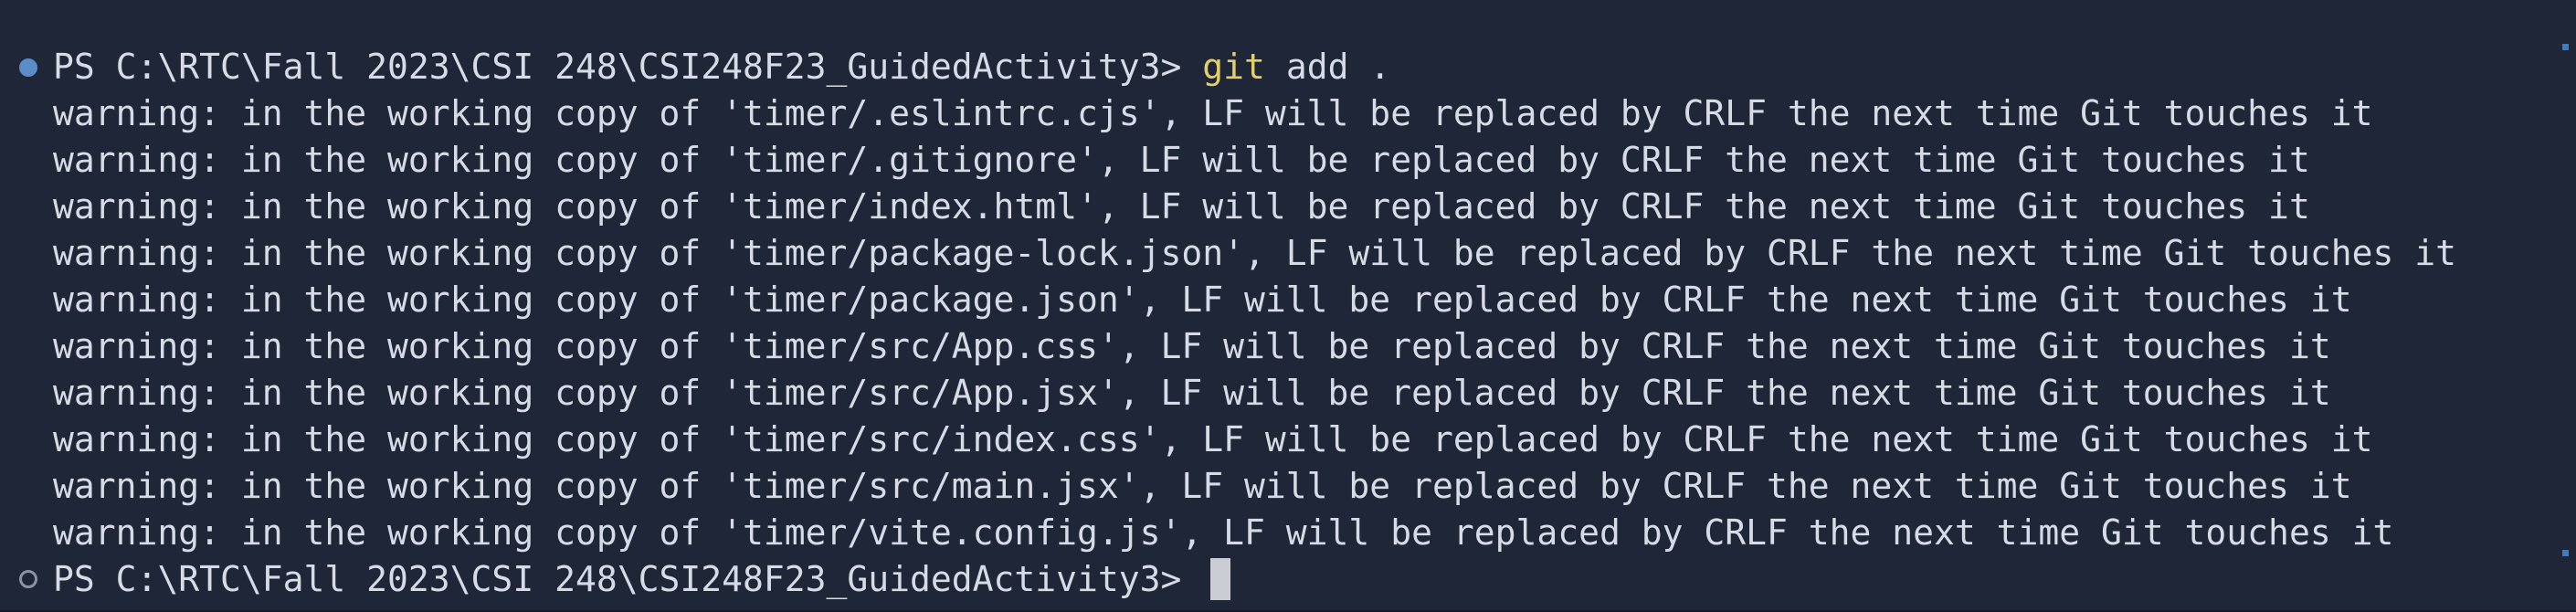 This screenshot has height=612, width=2576. Describe the element at coordinates (2565, 553) in the screenshot. I see `scroll-marker-bottom` at that location.